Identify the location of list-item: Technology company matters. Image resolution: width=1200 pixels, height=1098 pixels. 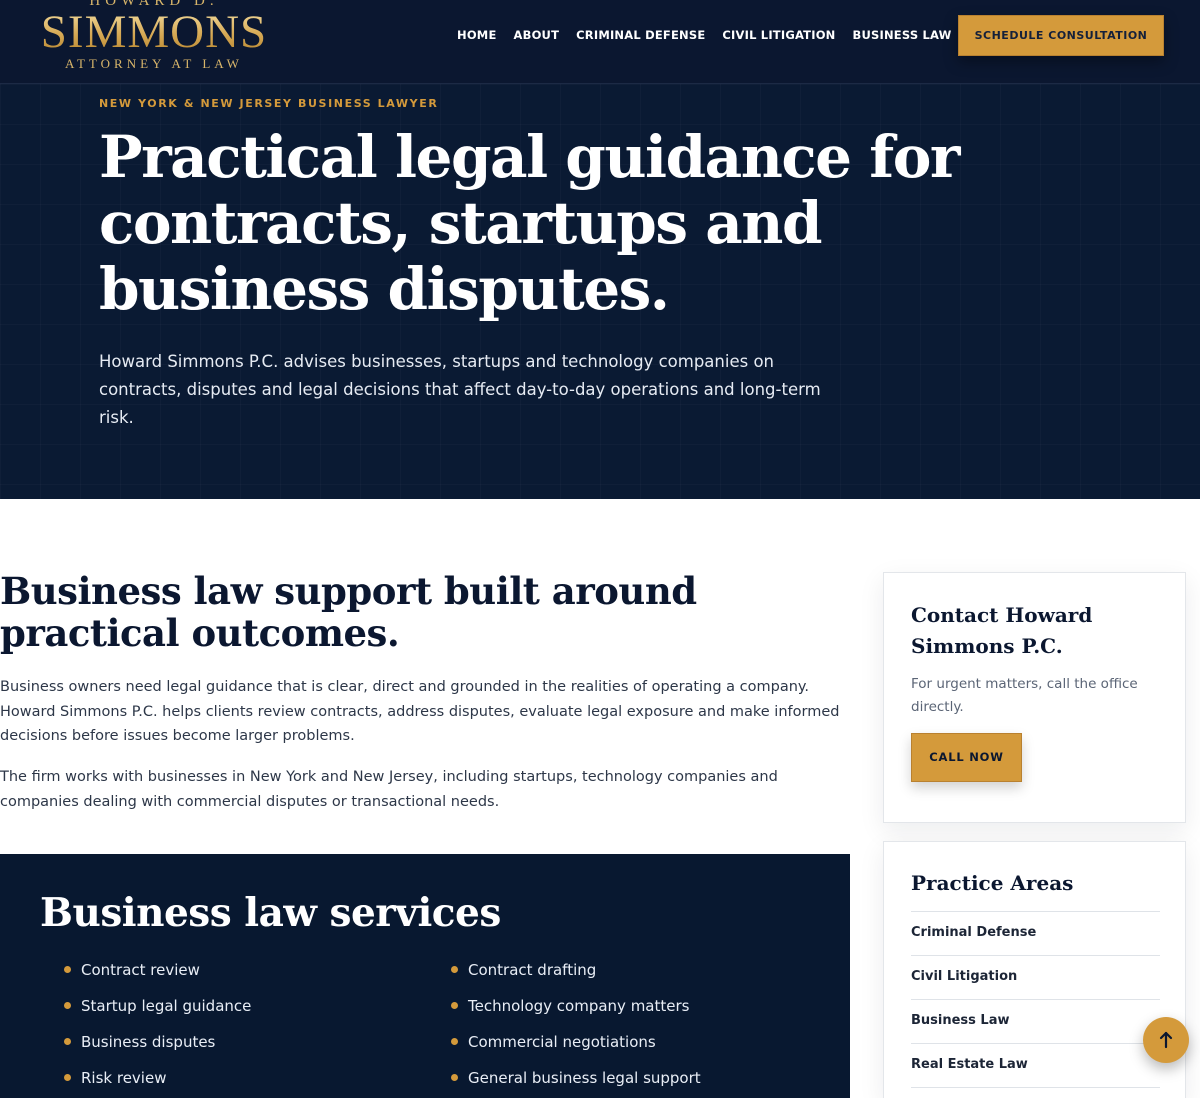
(576, 1014).